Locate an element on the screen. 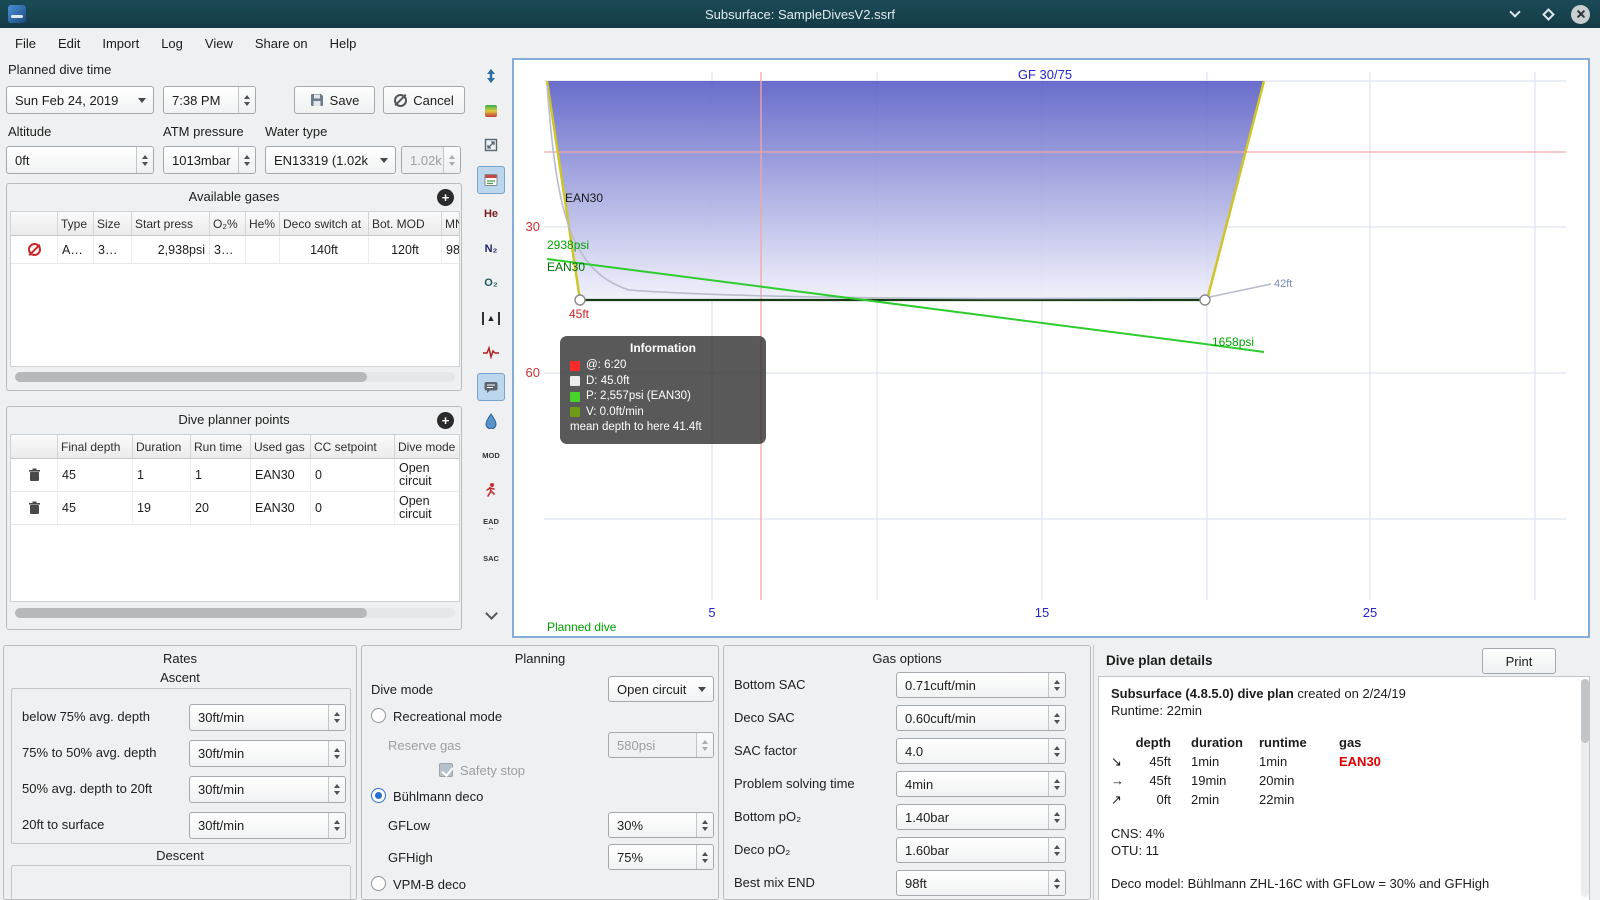 Image resolution: width=1600 pixels, height=900 pixels. col-bot-mod: Bot. MOD is located at coordinates (405, 224).